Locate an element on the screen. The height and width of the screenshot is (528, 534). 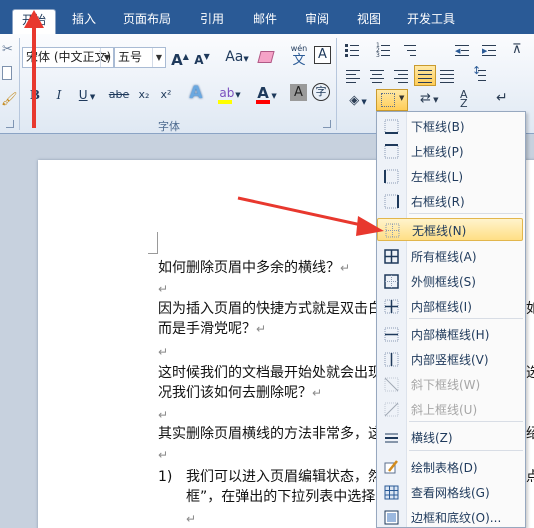
font-launcher-icon is located at coordinates (327, 124).